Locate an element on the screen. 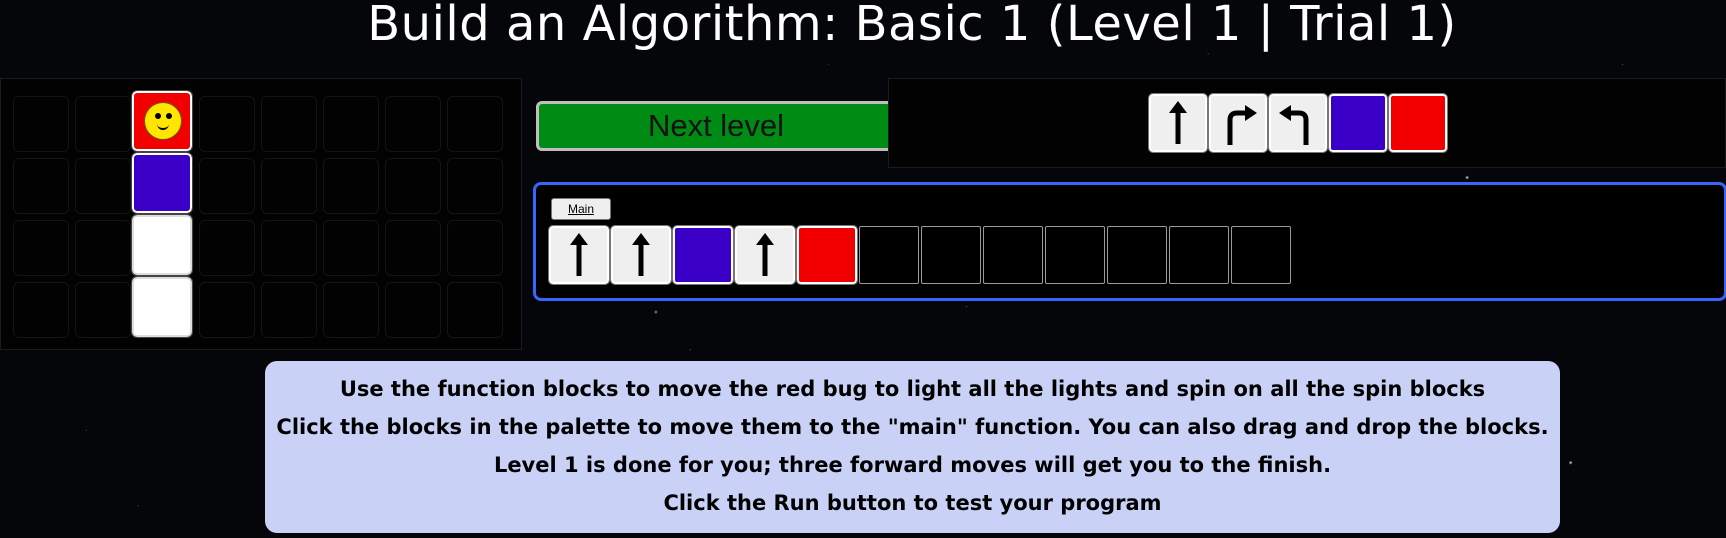  palette-forward-block is located at coordinates (1178, 123).